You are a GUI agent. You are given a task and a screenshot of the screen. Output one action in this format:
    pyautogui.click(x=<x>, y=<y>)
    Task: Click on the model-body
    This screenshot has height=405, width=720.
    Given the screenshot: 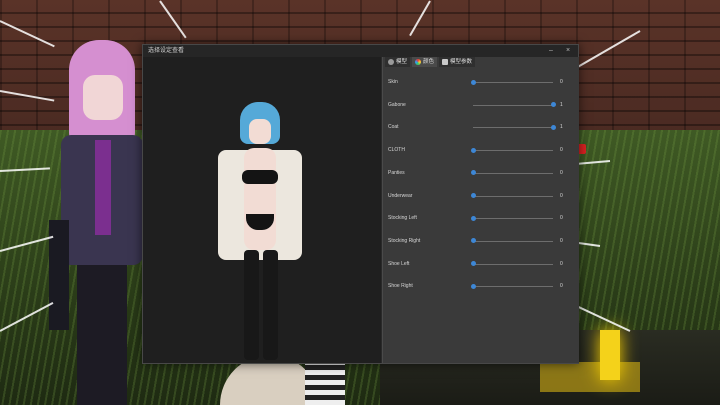 What is the action you would take?
    pyautogui.click(x=260, y=199)
    